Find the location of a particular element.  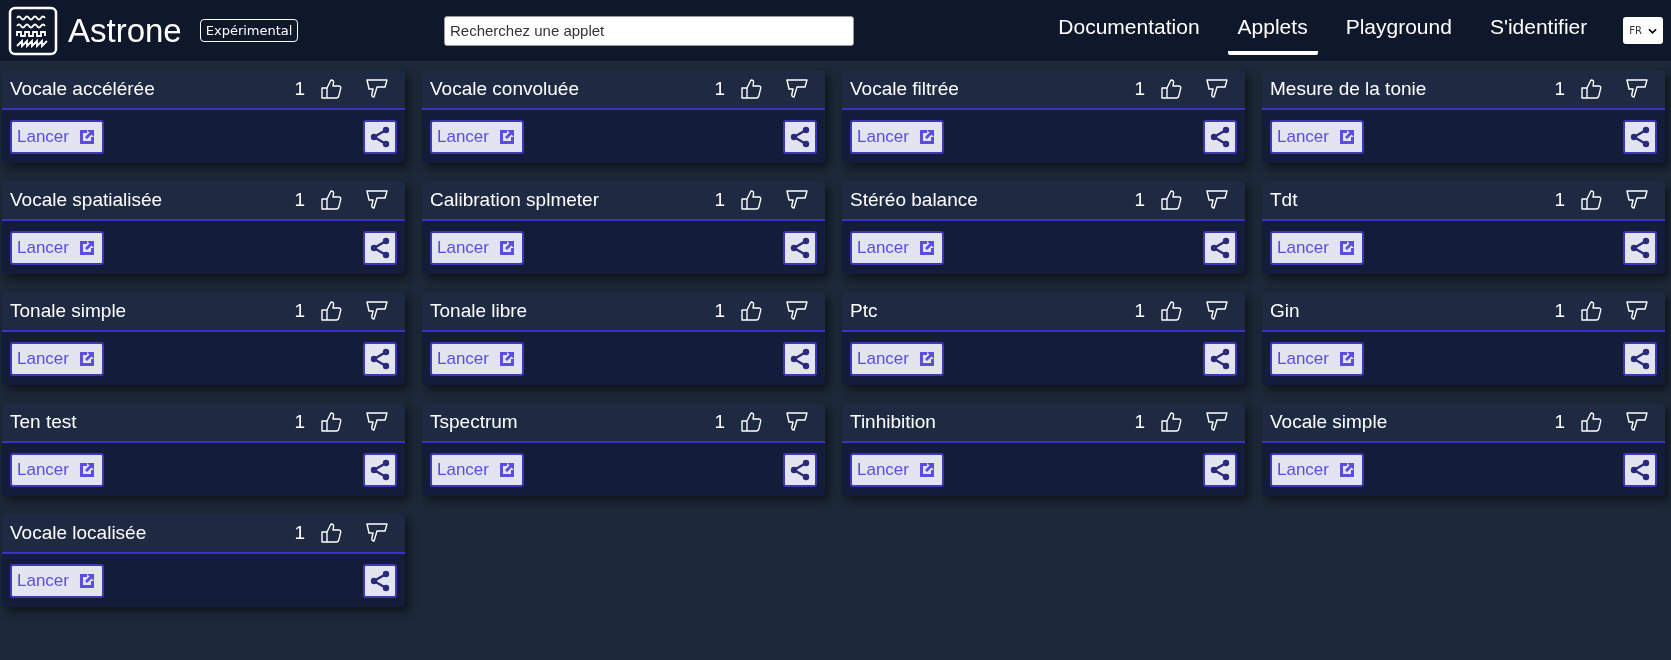

nav-link: S'identifier is located at coordinates (1538, 30).